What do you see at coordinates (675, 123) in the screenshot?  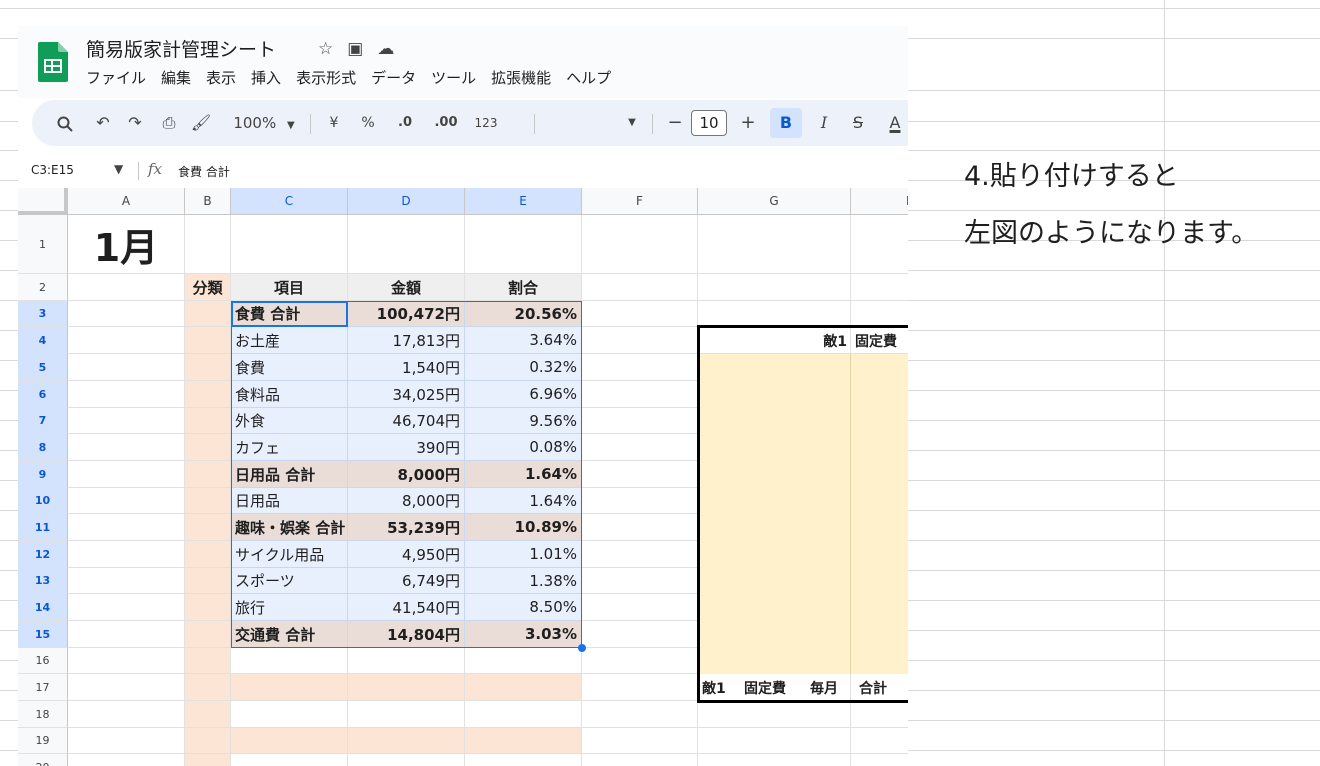 I see `decrease-font-size-button: −` at bounding box center [675, 123].